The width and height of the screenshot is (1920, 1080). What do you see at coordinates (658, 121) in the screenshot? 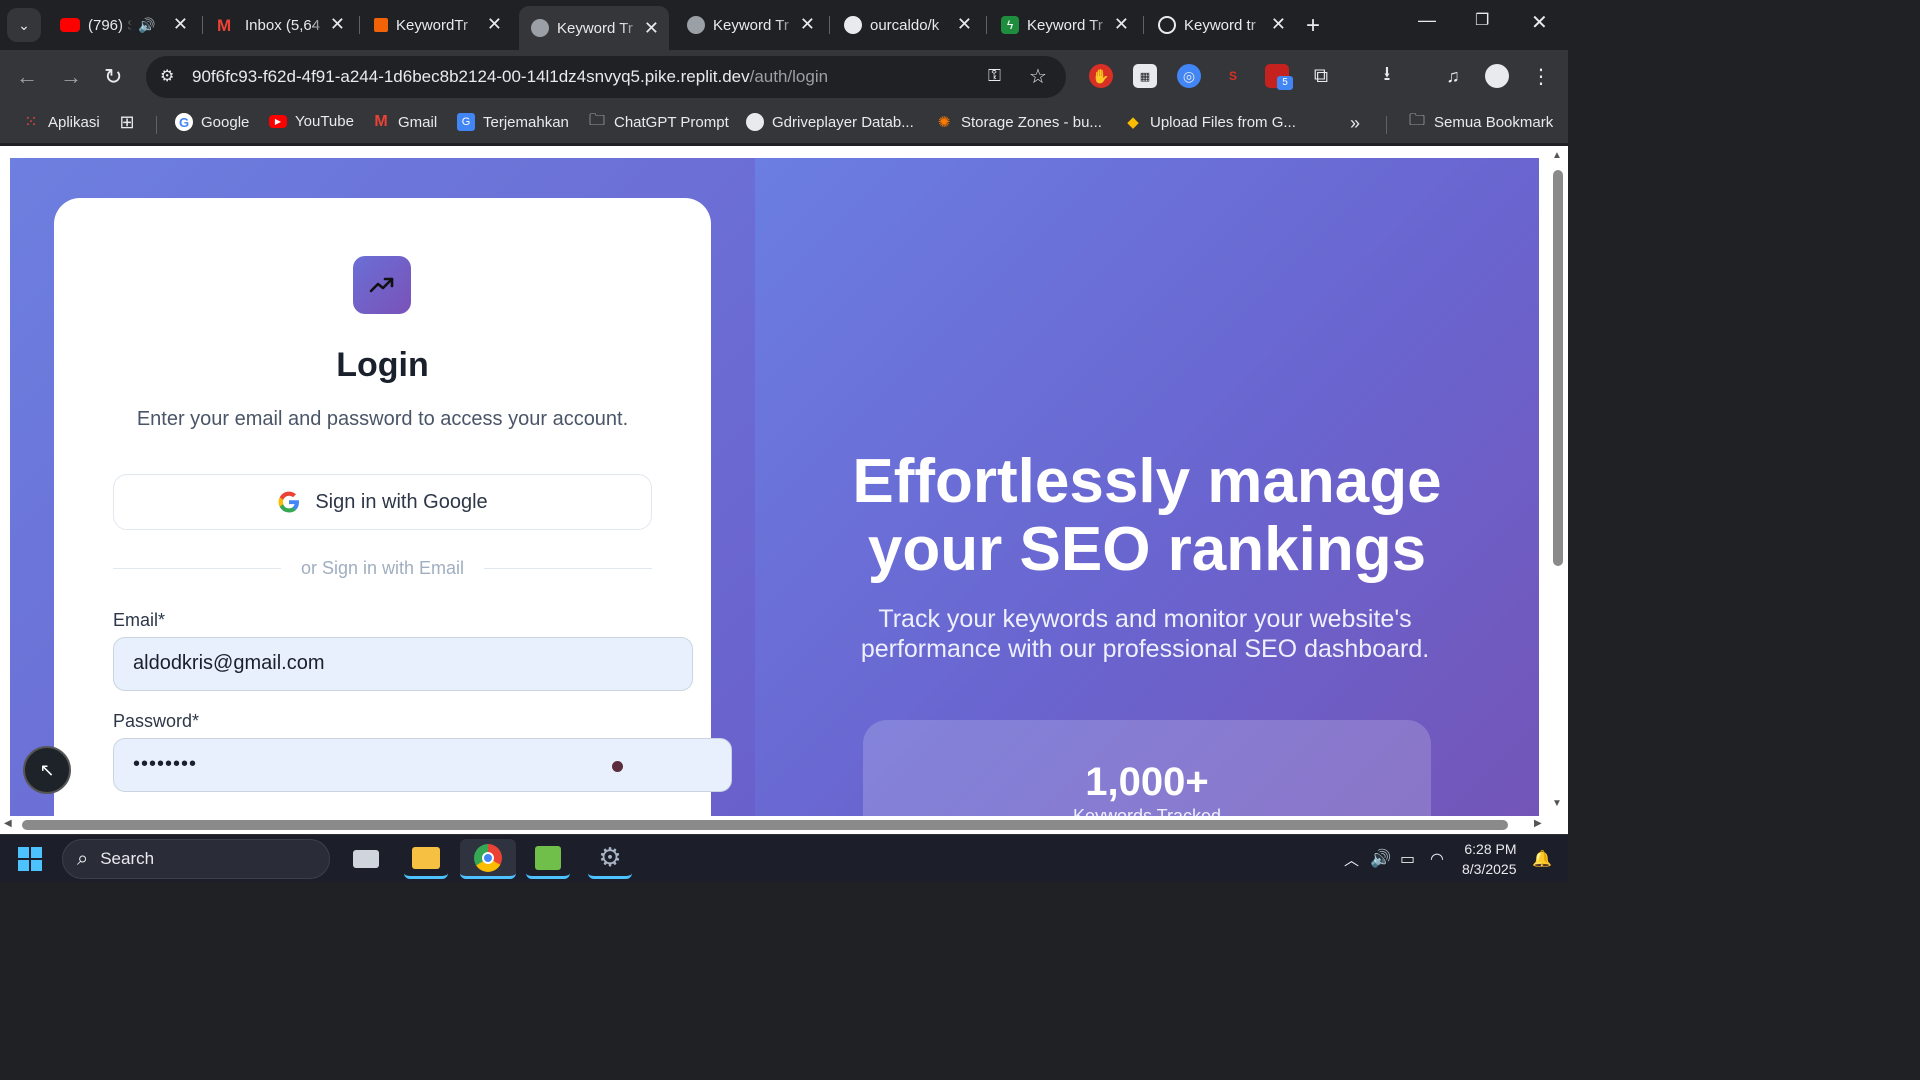
I see `bookmark-chatgpt-prompt: 🗀 ChatGPT Prompt` at bounding box center [658, 121].